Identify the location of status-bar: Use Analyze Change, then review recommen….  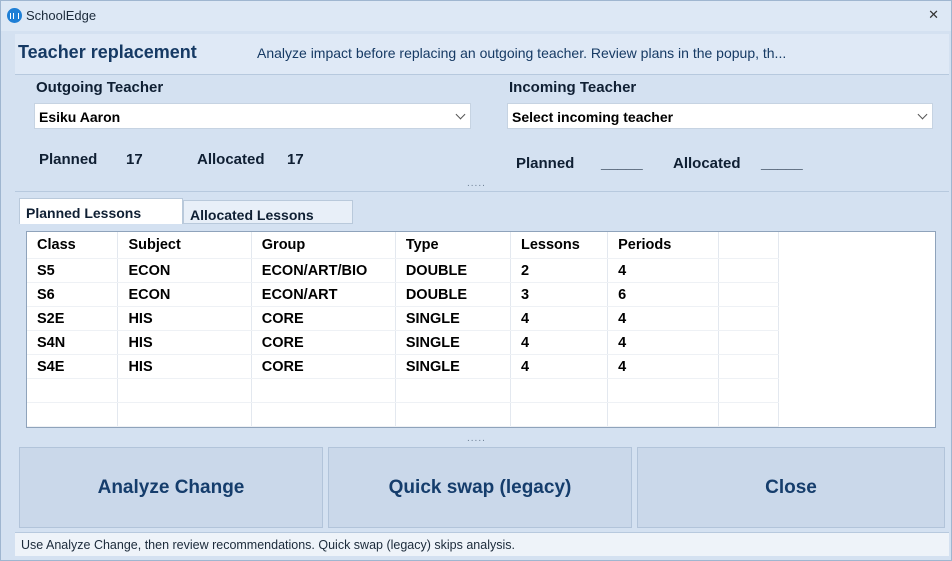
(482, 544).